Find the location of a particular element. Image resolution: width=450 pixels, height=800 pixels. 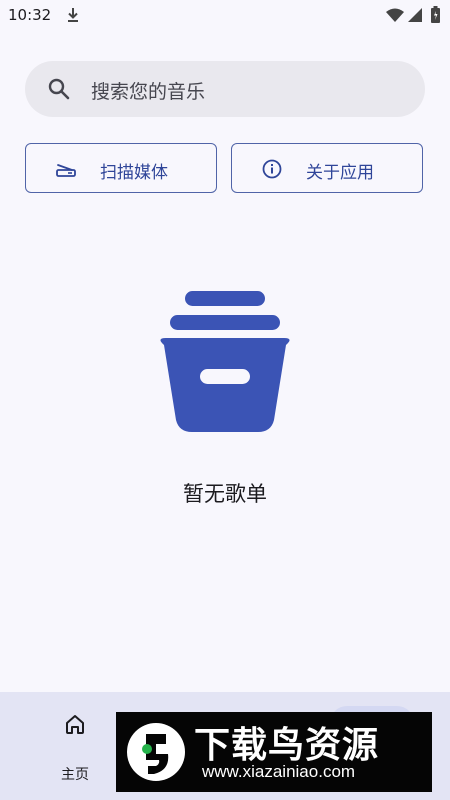

battery-icon is located at coordinates (435, 14).